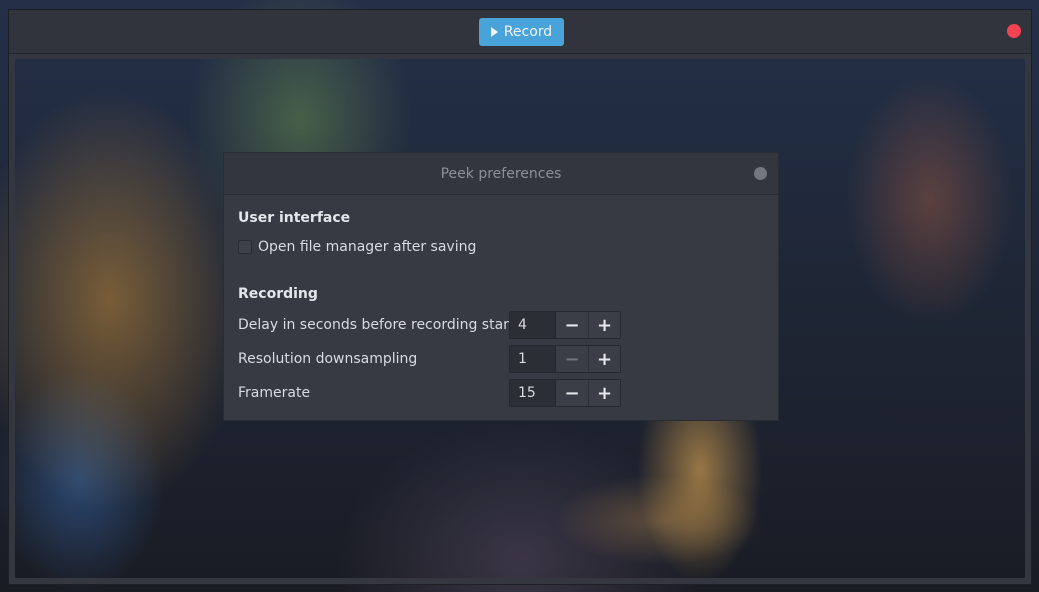 The width and height of the screenshot is (1039, 592). Describe the element at coordinates (572, 393) in the screenshot. I see `framerate-decrement-button: −` at that location.